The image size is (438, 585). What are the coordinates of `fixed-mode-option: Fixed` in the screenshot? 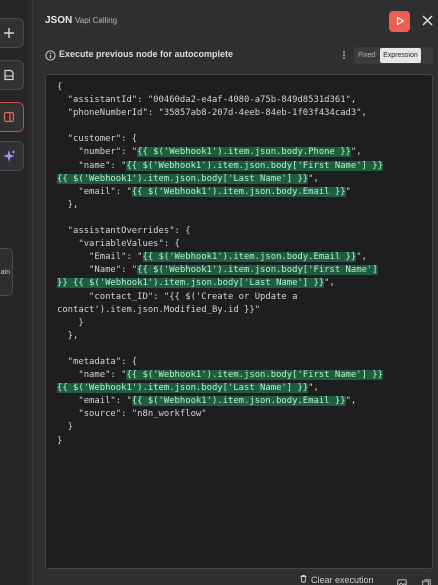 It's located at (366, 55).